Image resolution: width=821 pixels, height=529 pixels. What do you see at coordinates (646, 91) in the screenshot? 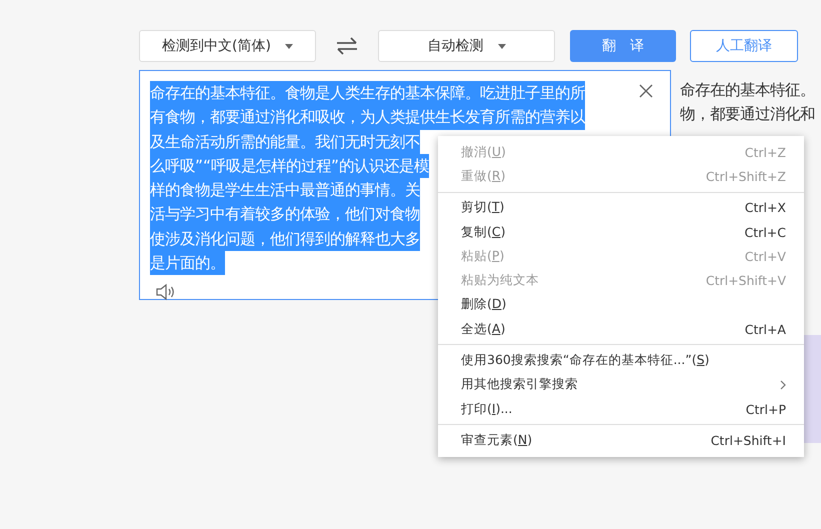
I see `close-icon` at bounding box center [646, 91].